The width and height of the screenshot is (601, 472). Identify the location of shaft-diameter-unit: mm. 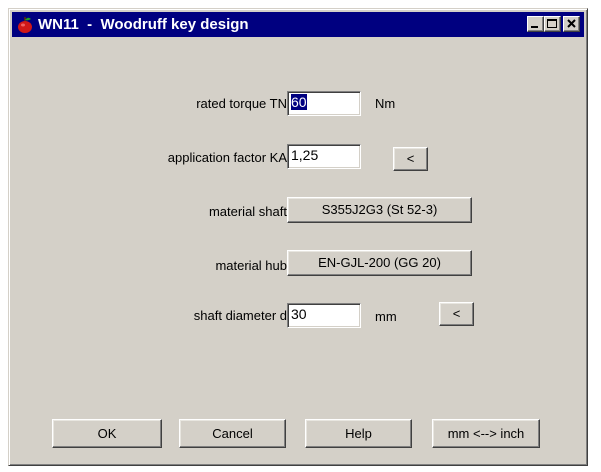
(386, 316).